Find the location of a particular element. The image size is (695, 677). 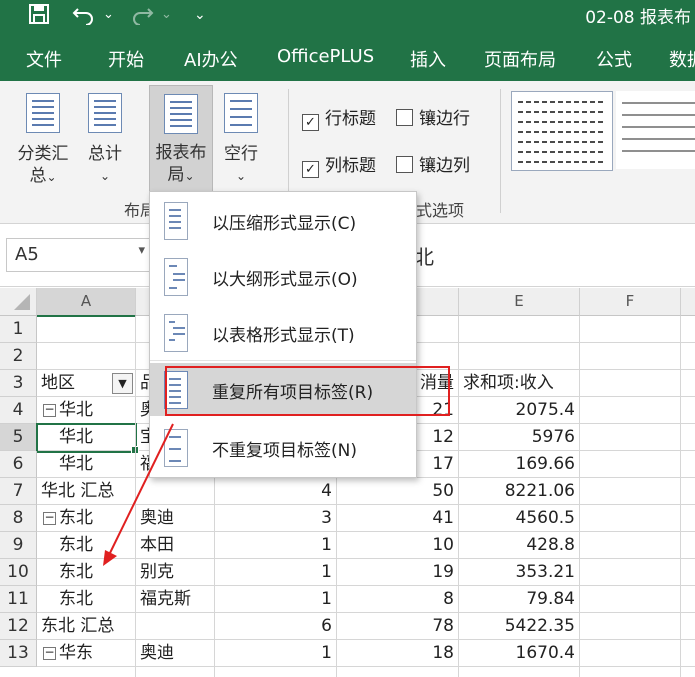

cell-quantity: 41 is located at coordinates (395, 518).